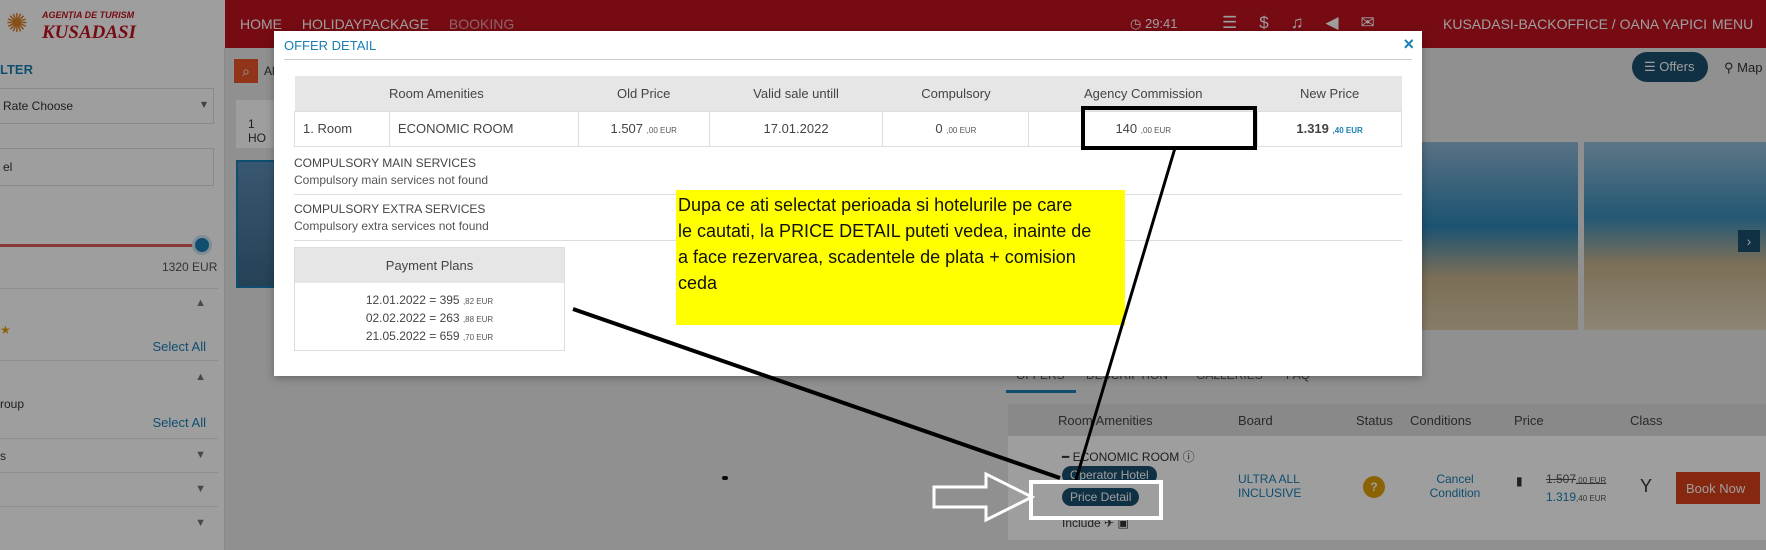 The width and height of the screenshot is (1766, 550). I want to click on commission-highlight-box, so click(1169, 128).